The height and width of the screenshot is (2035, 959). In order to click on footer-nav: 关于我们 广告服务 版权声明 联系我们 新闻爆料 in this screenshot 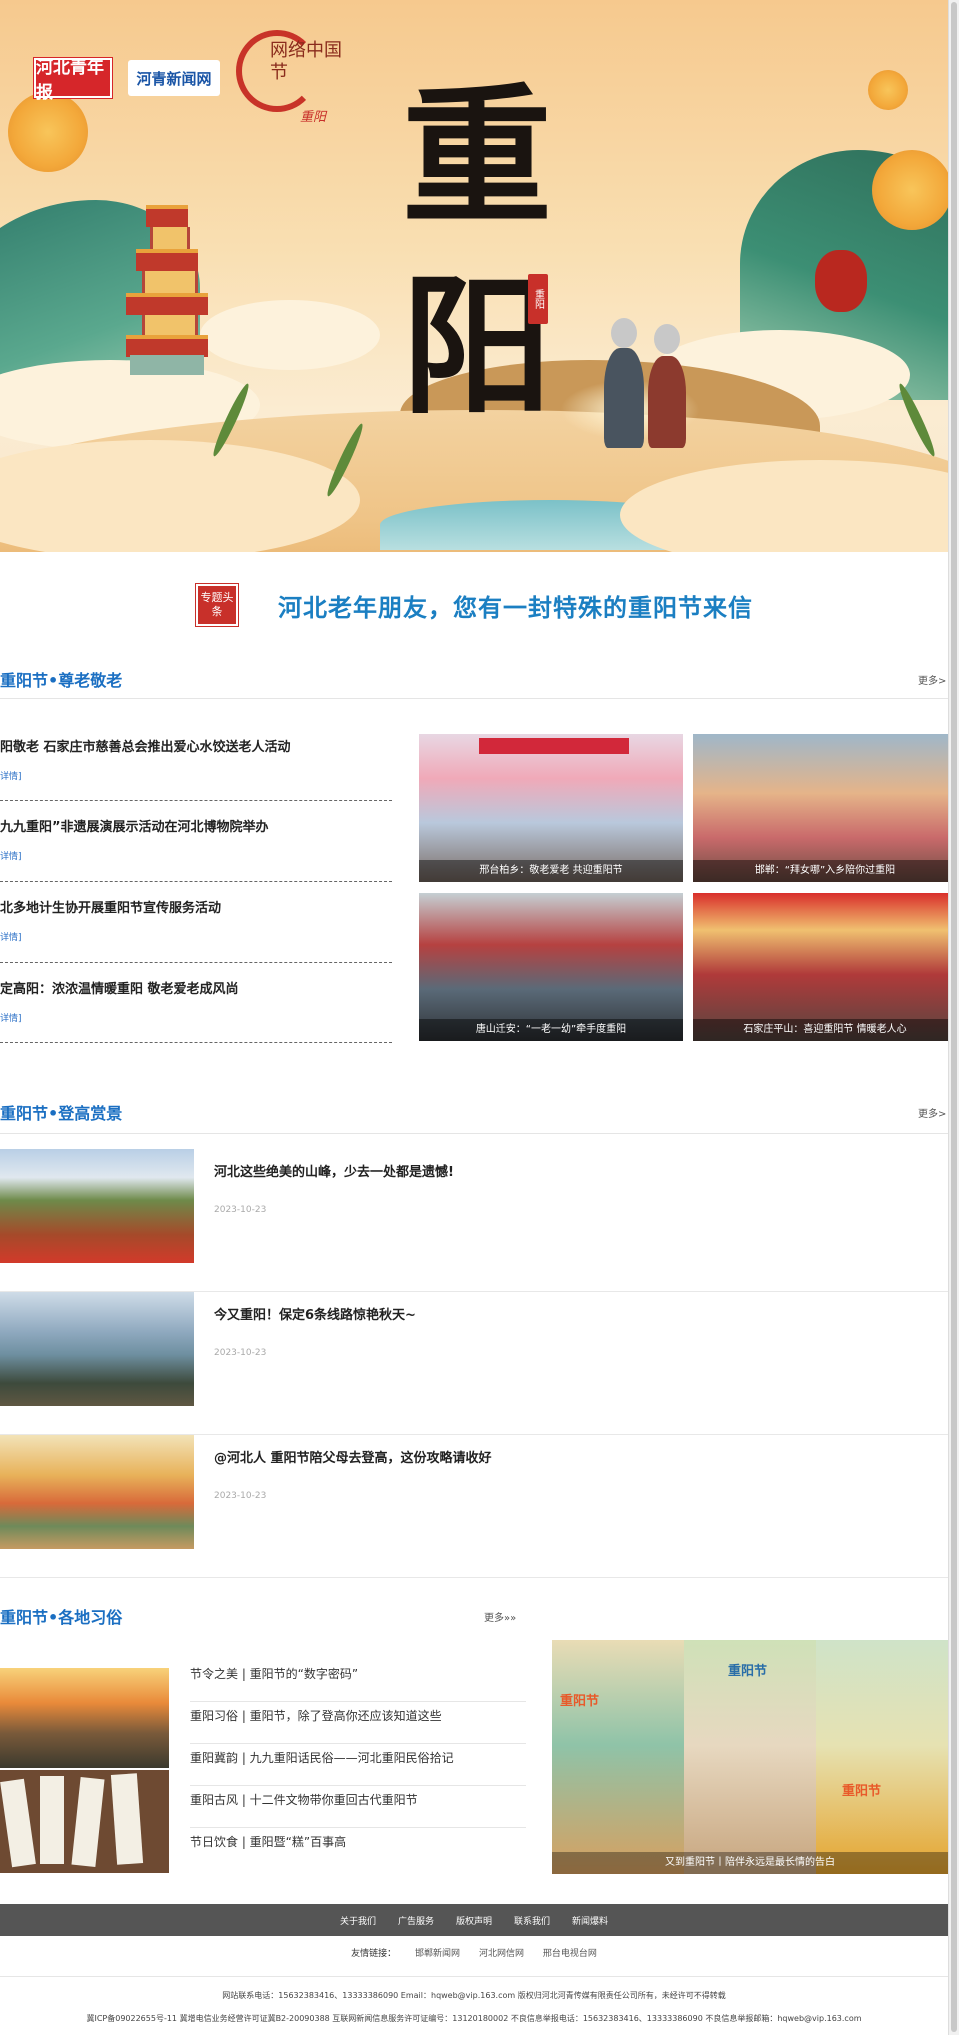, I will do `click(474, 1920)`.